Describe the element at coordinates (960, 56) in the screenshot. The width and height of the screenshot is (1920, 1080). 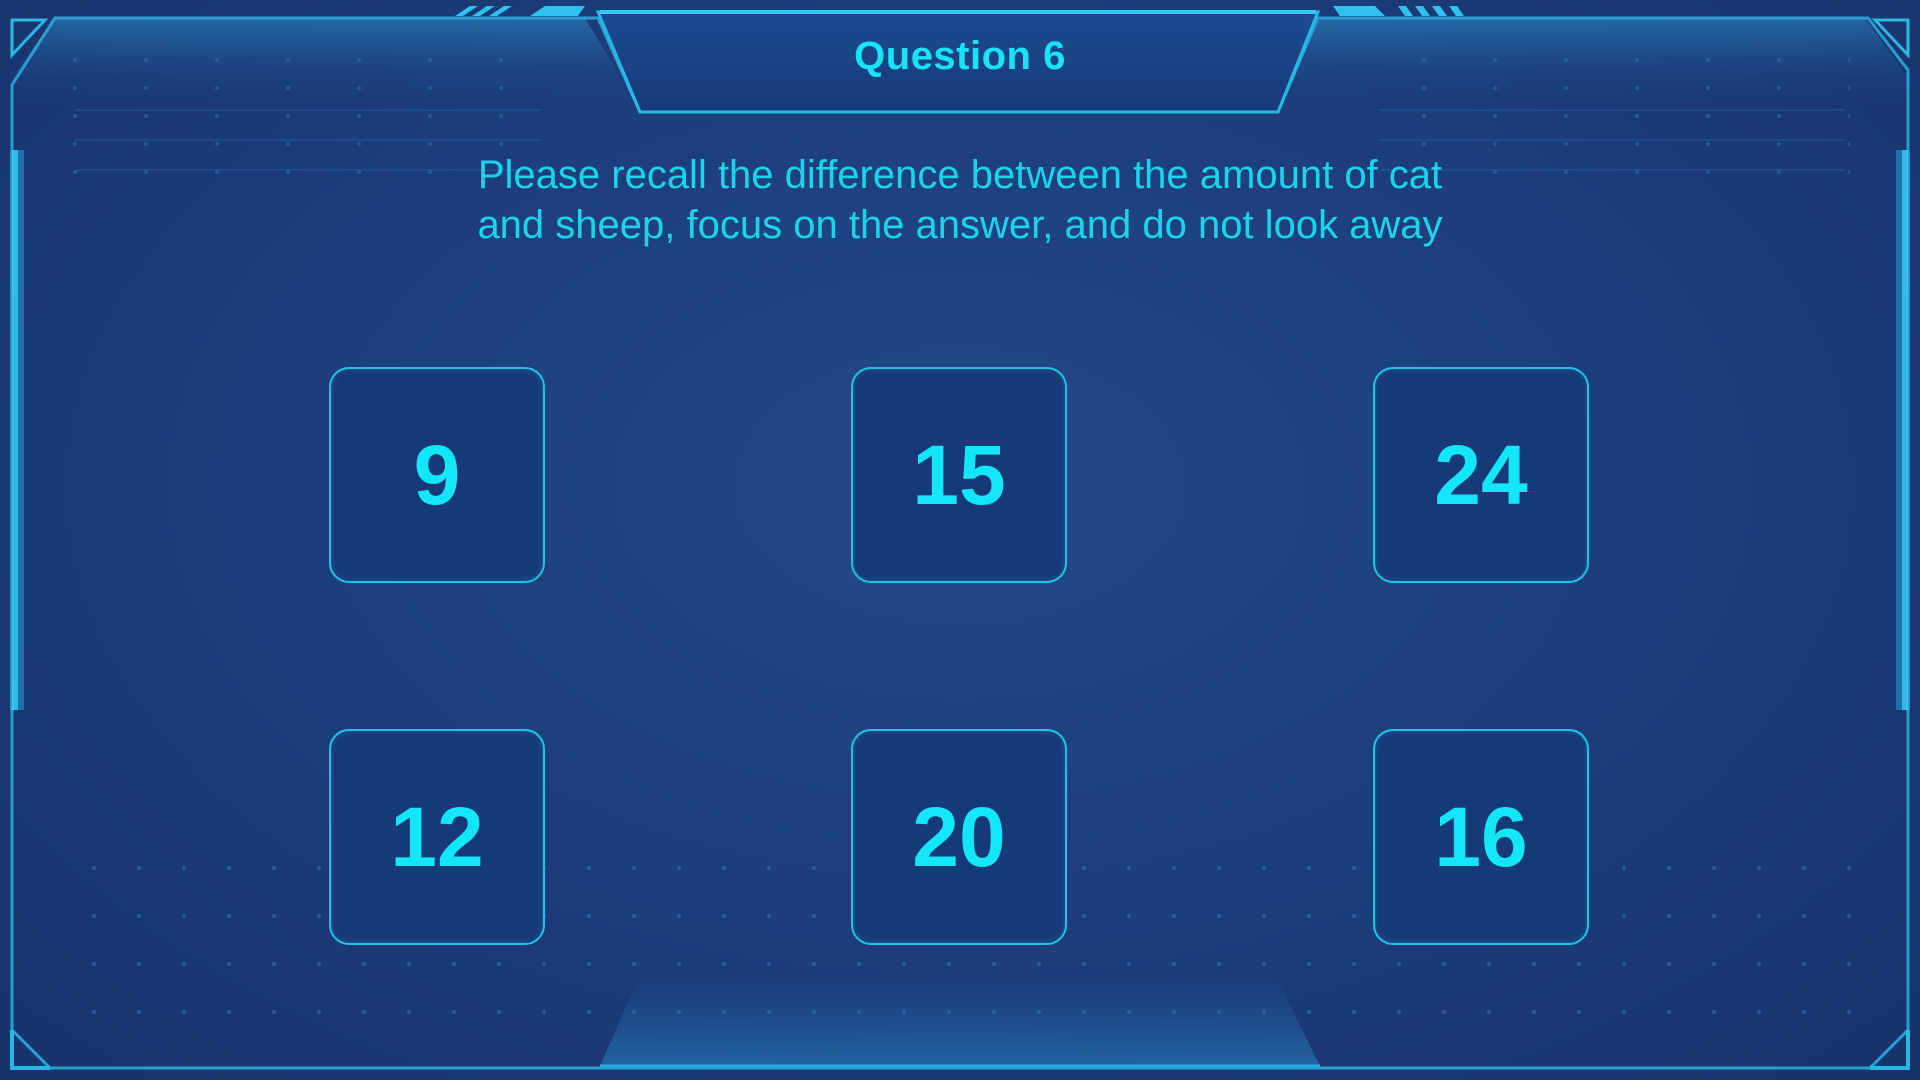
I see `question-title: Question 6` at that location.